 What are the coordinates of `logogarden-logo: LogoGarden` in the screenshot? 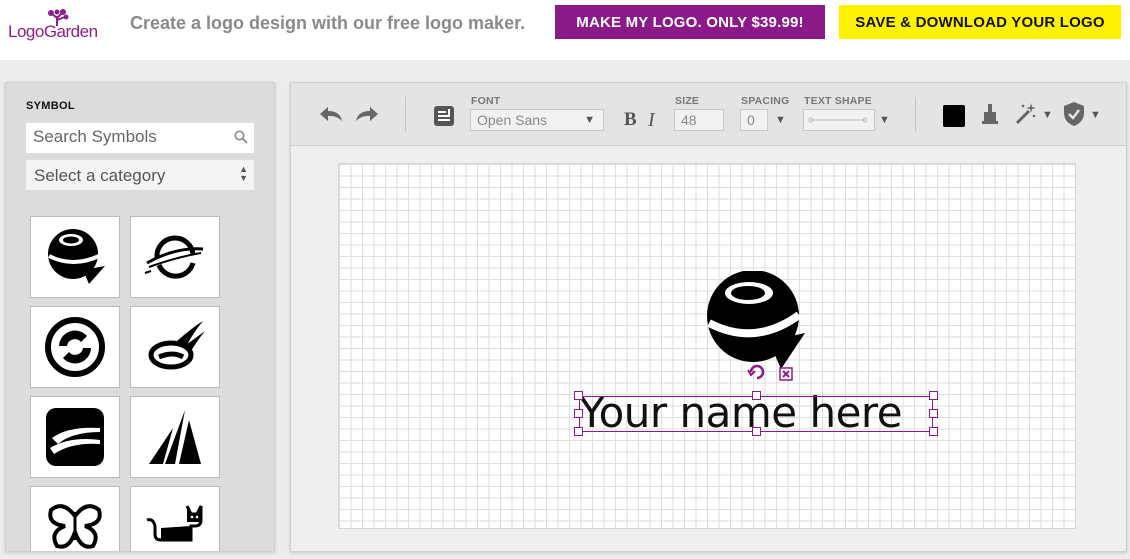 It's located at (58, 28).